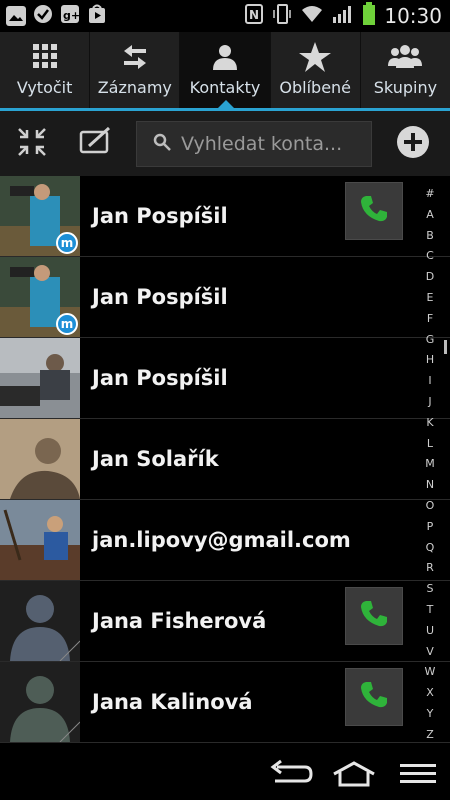 The height and width of the screenshot is (800, 450). Describe the element at coordinates (430, 255) in the screenshot. I see `index-letter: C` at that location.